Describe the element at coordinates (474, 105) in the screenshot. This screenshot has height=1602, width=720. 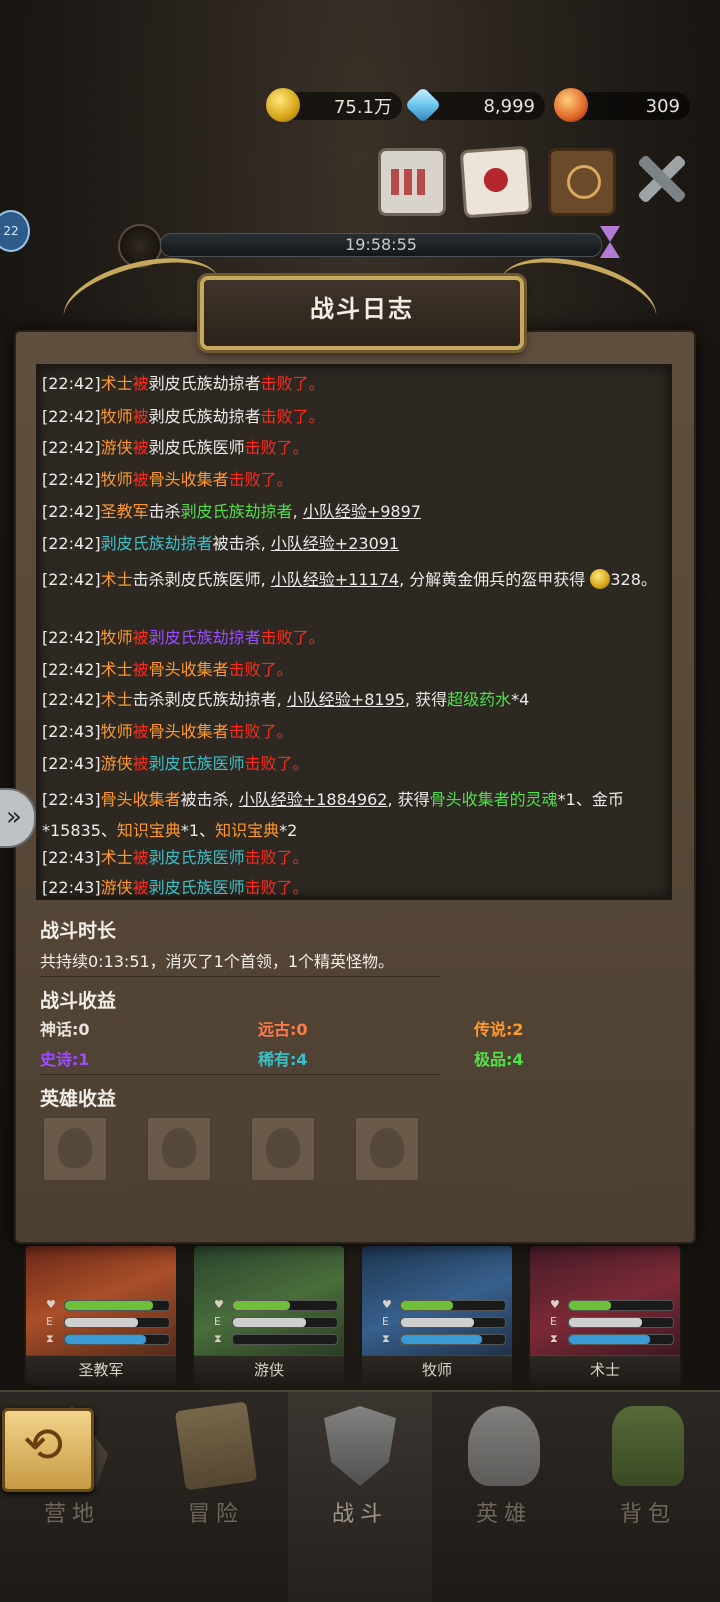
I see `gem-counter: 8,999` at that location.